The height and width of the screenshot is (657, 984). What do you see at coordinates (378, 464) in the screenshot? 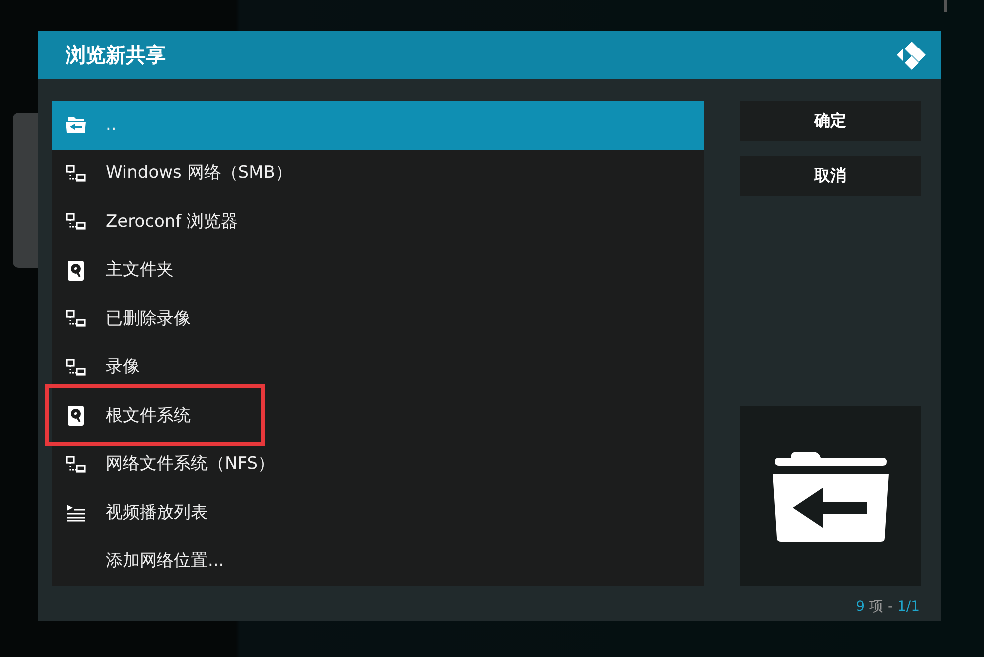
I see `list-item: 网络文件系统（NFS）` at bounding box center [378, 464].